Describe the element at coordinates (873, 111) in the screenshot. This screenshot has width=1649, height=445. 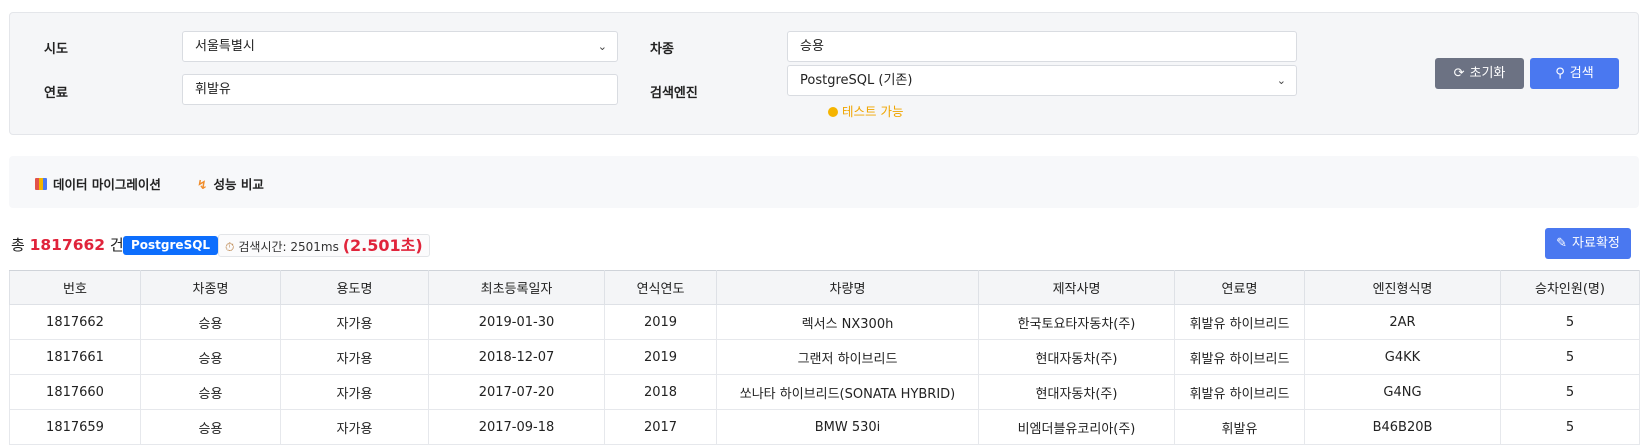
I see `engine-hint-text: 테스트 가능` at that location.